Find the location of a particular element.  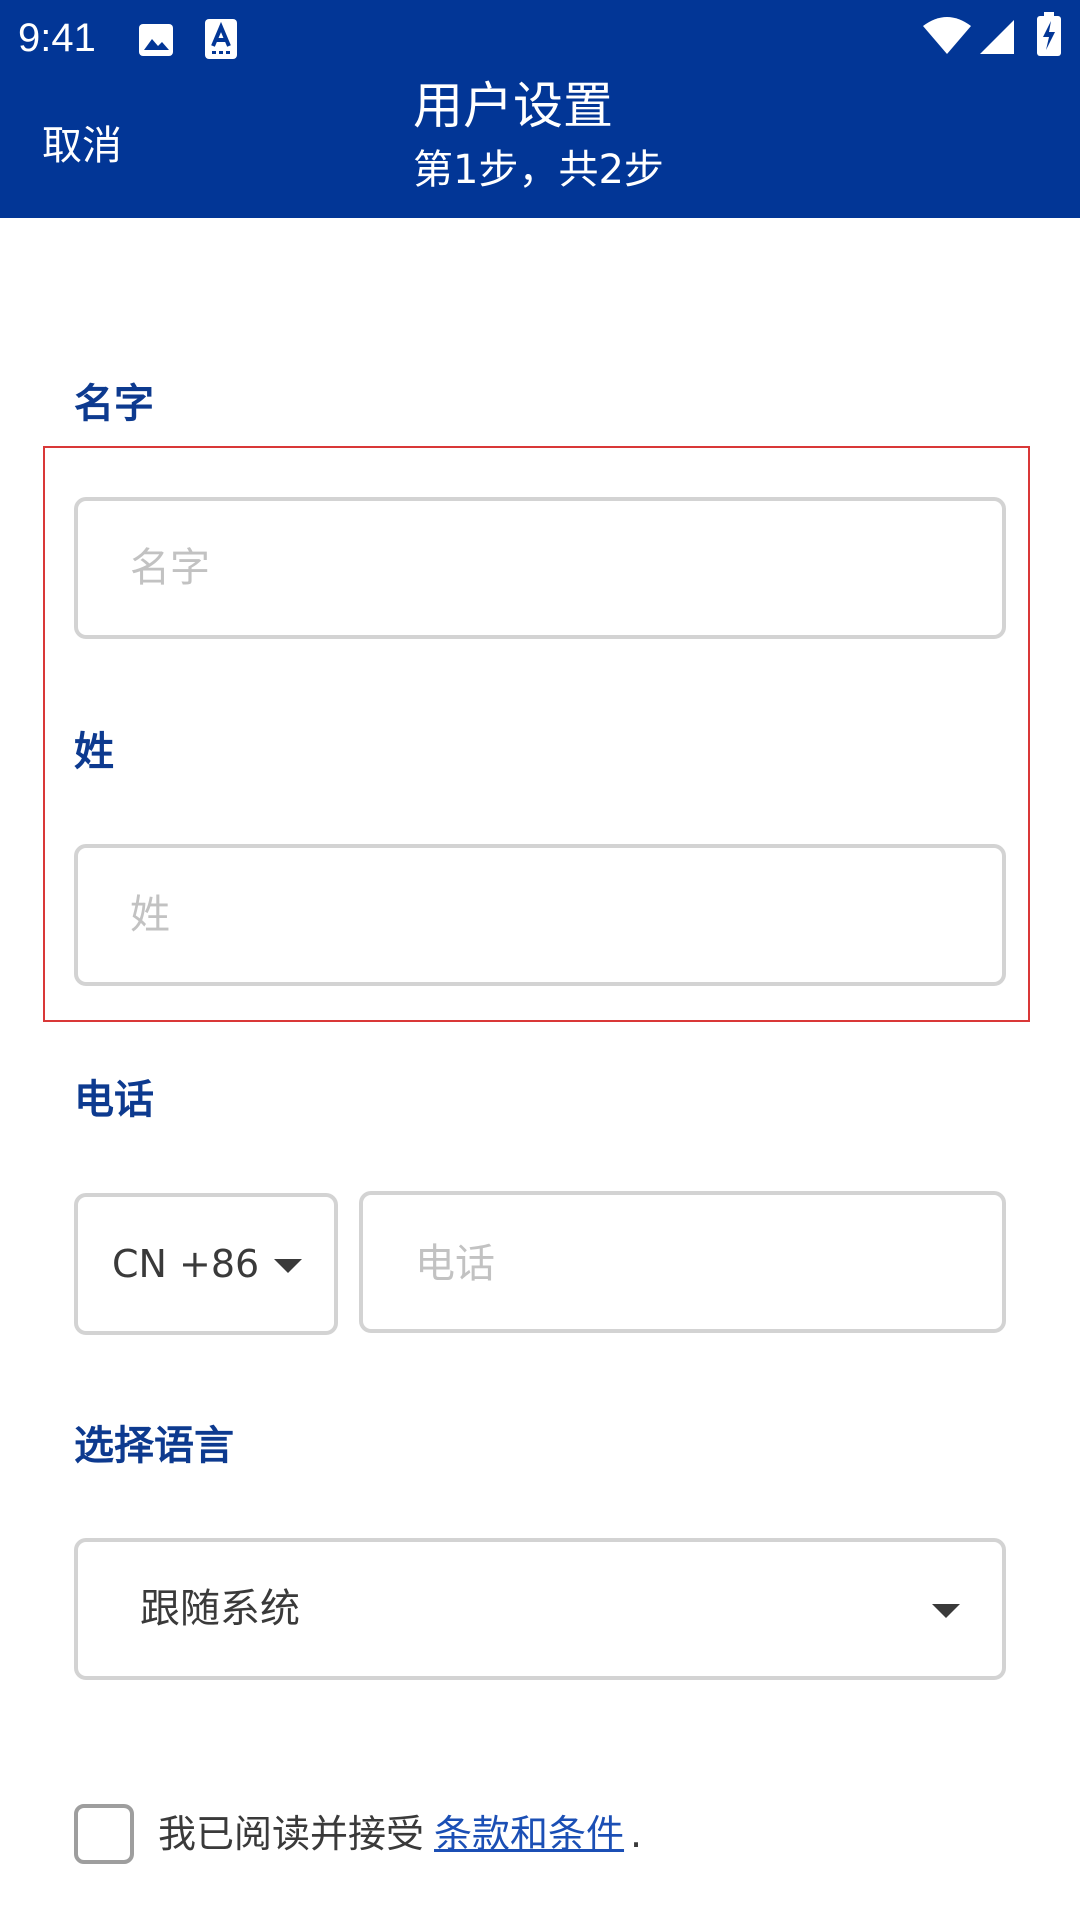

battery-charging-icon is located at coordinates (1049, 34).